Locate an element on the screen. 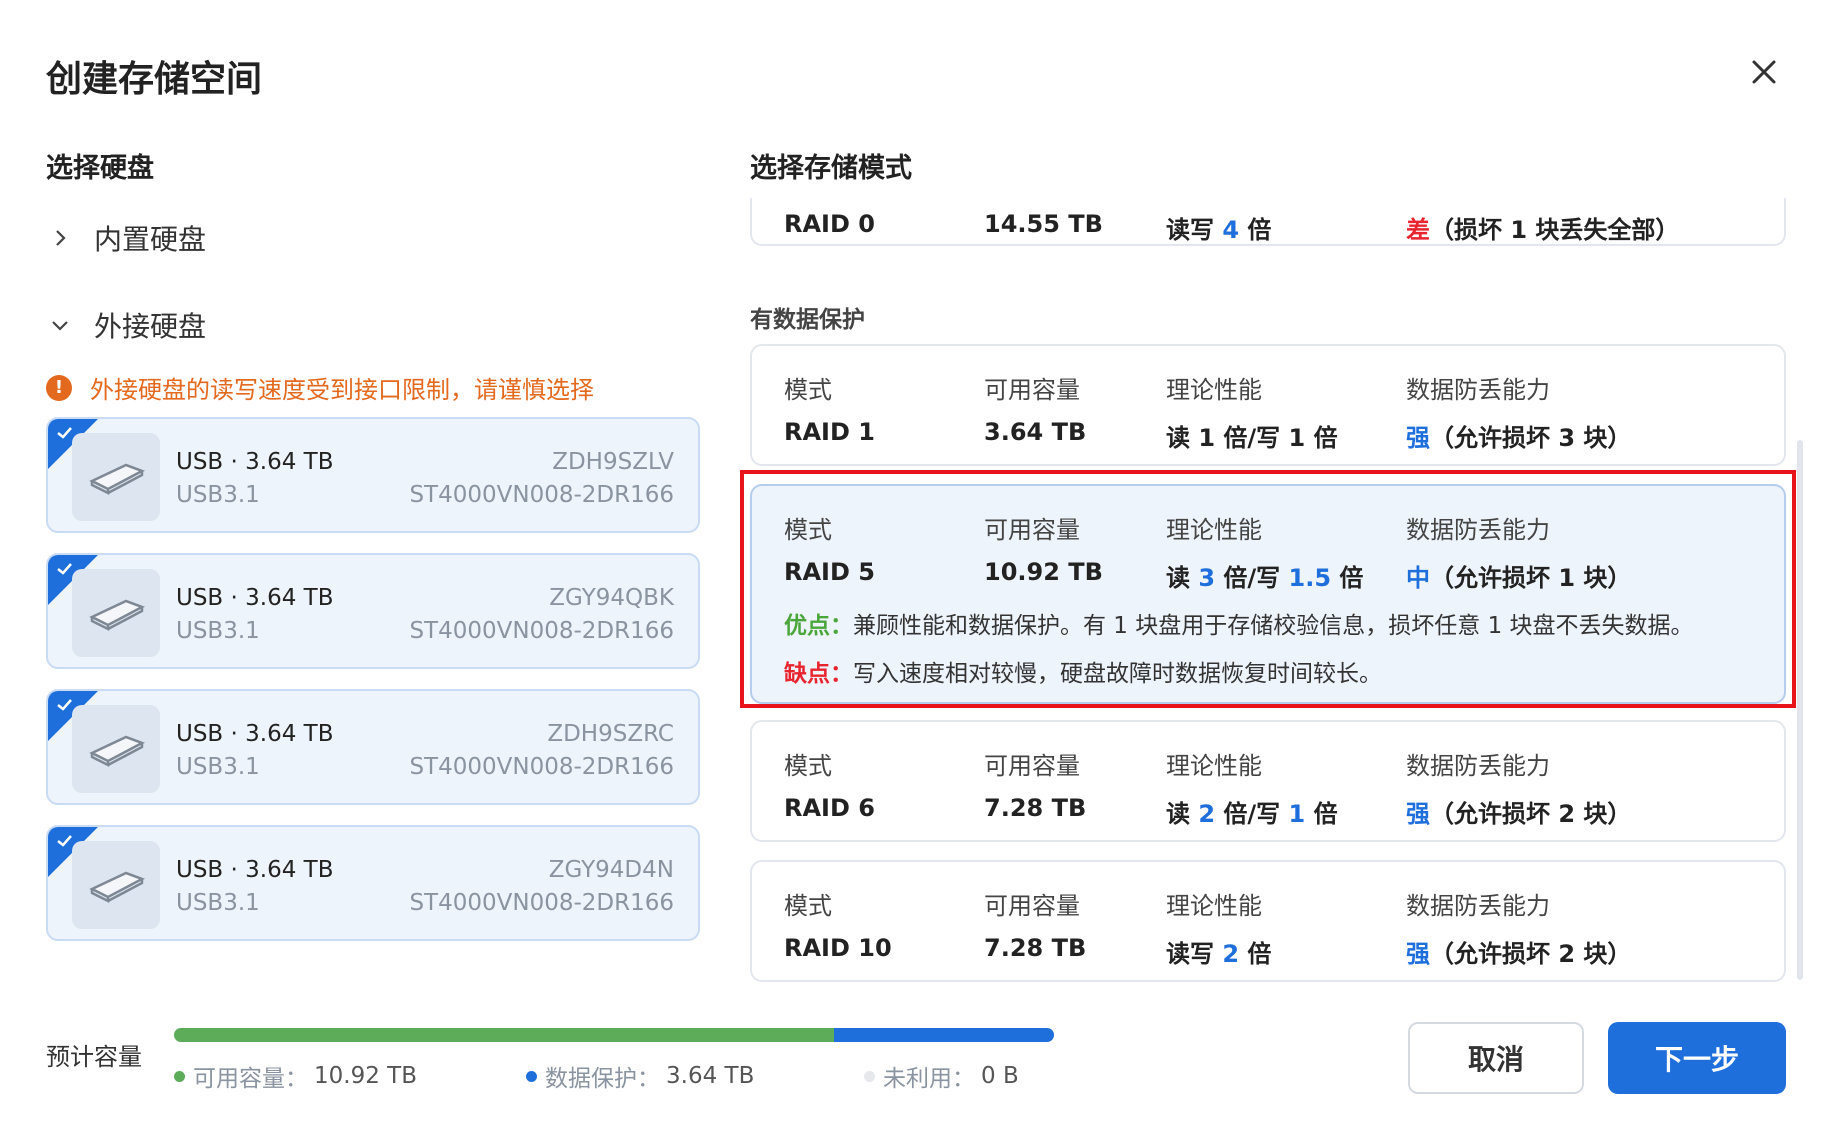 The height and width of the screenshot is (1134, 1825). chevron-right-icon is located at coordinates (61, 238).